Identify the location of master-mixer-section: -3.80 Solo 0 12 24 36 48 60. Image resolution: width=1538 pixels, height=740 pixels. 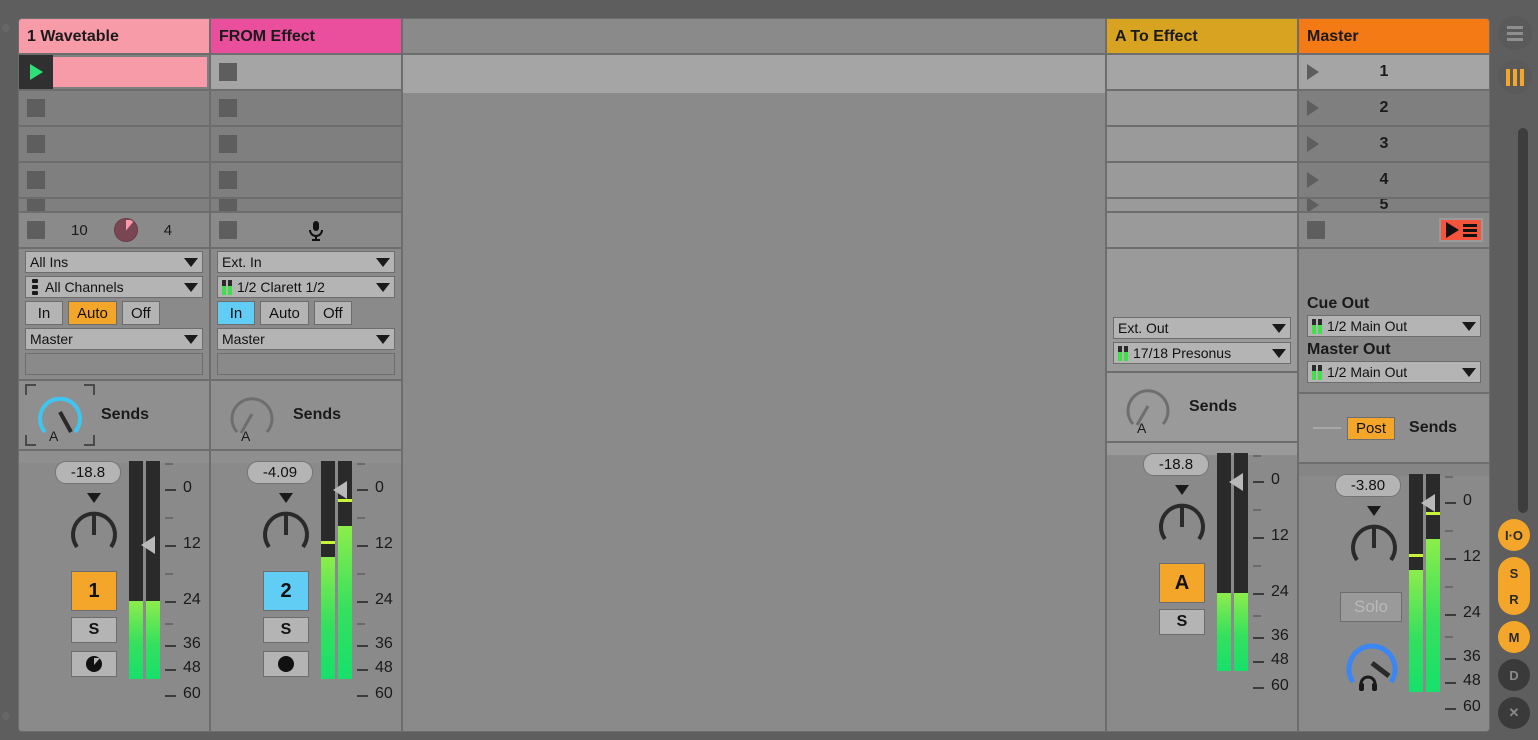
(1394, 589).